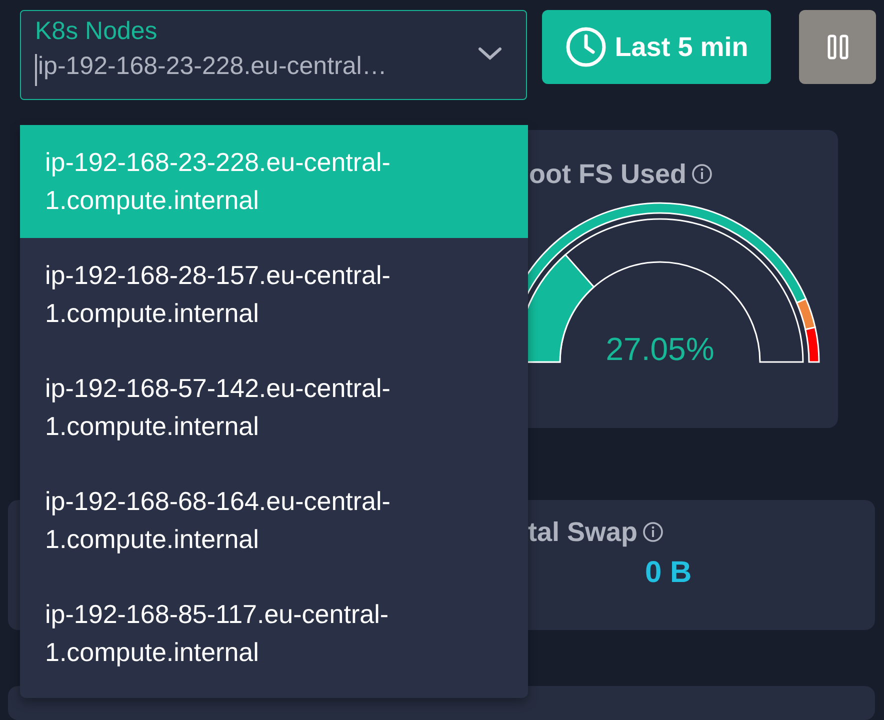 Image resolution: width=884 pixels, height=720 pixels. I want to click on gauge-reading: 27.05%, so click(660, 349).